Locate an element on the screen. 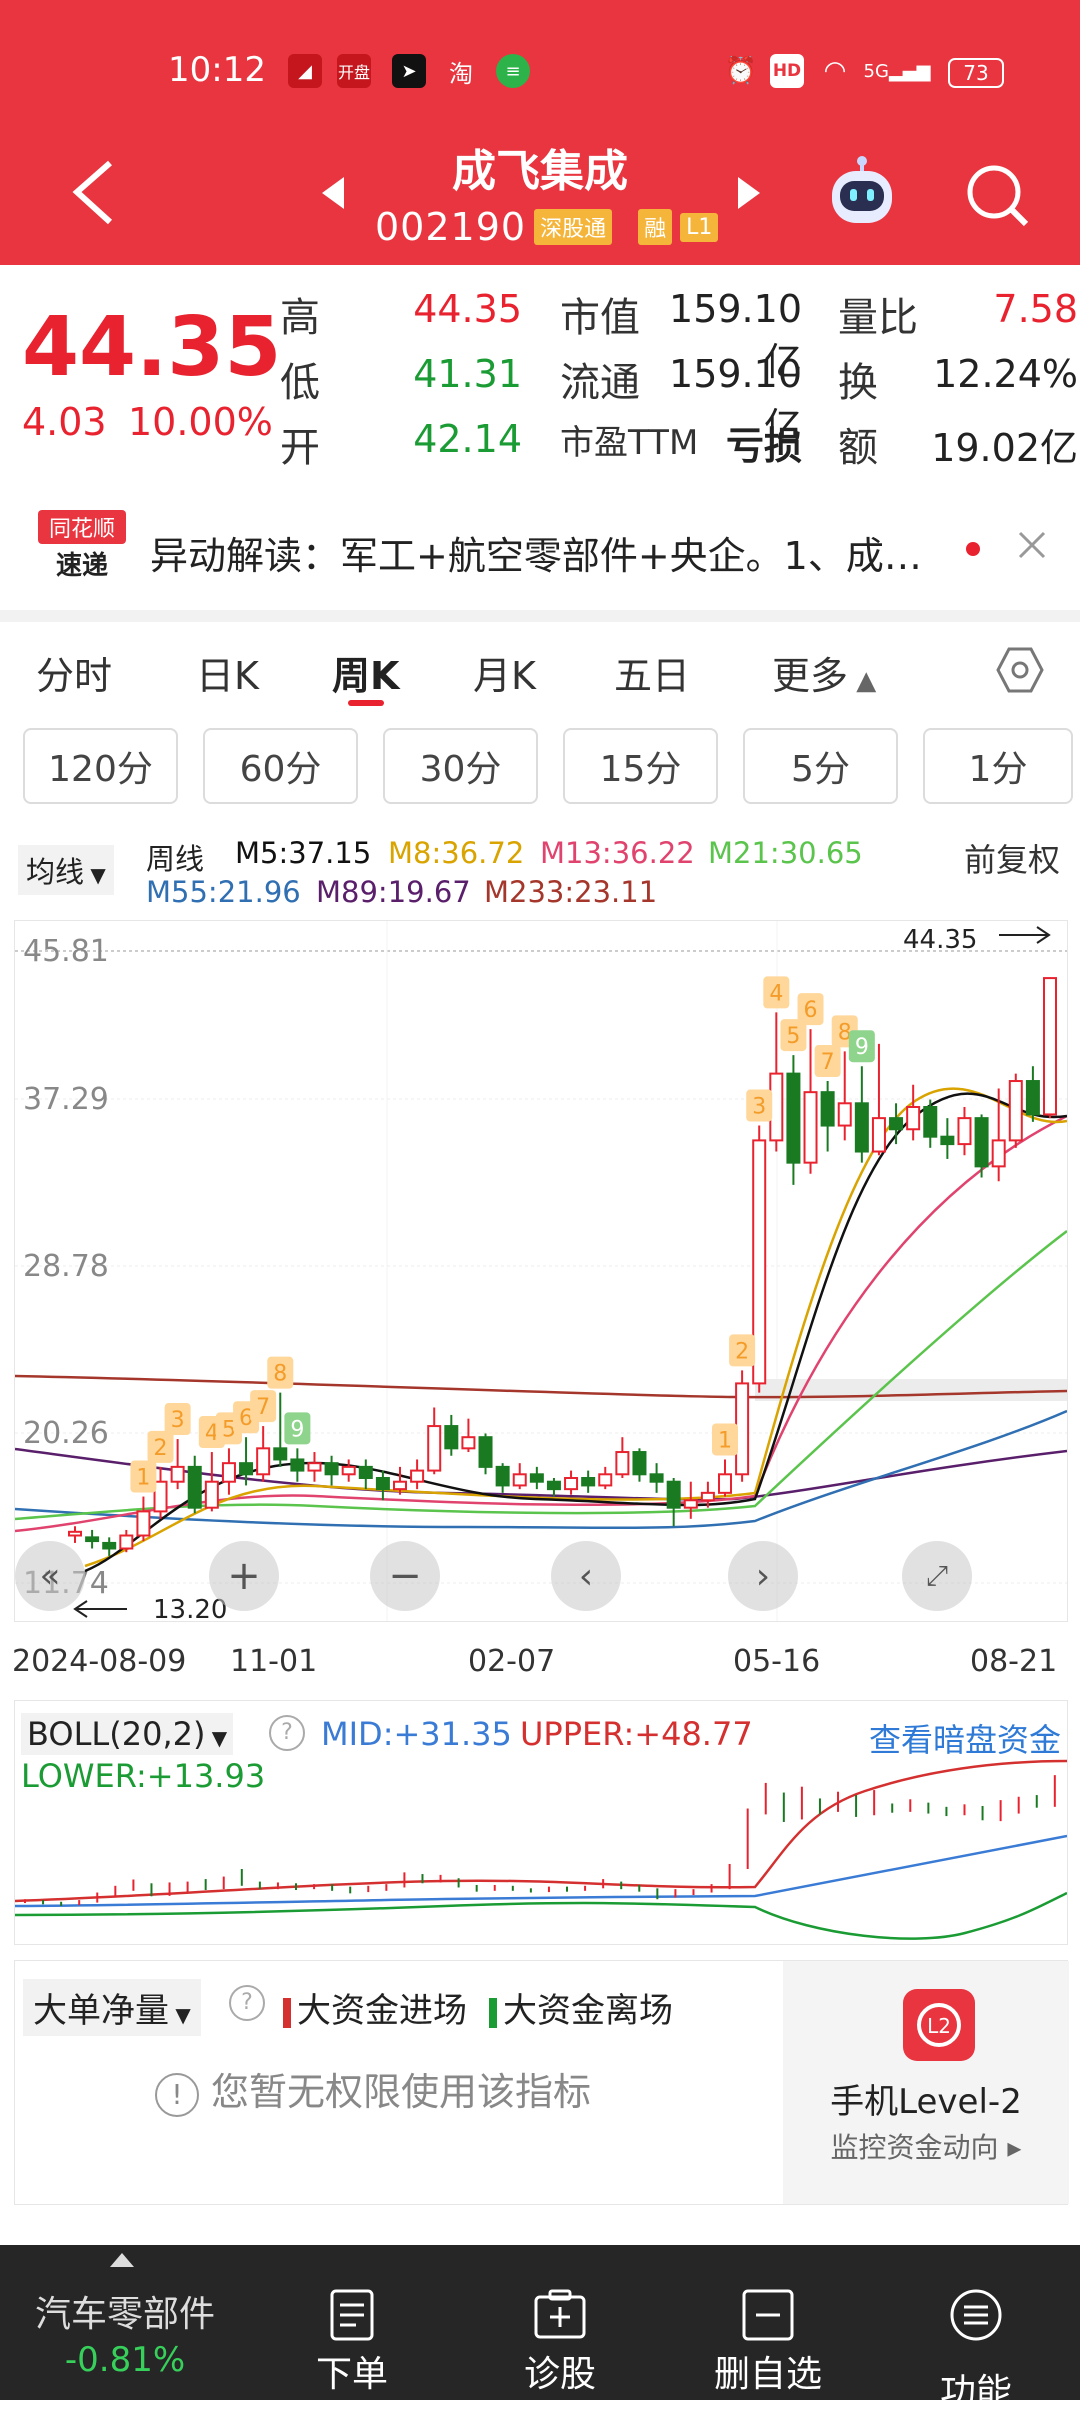 The image size is (1080, 2415). order-icon is located at coordinates (352, 2315).